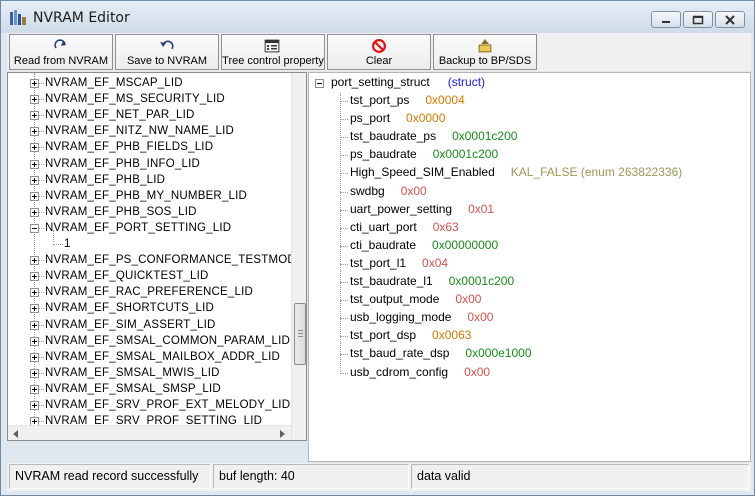 The width and height of the screenshot is (755, 496). Describe the element at coordinates (395, 299) in the screenshot. I see `field-name: tst_output_mode` at that location.